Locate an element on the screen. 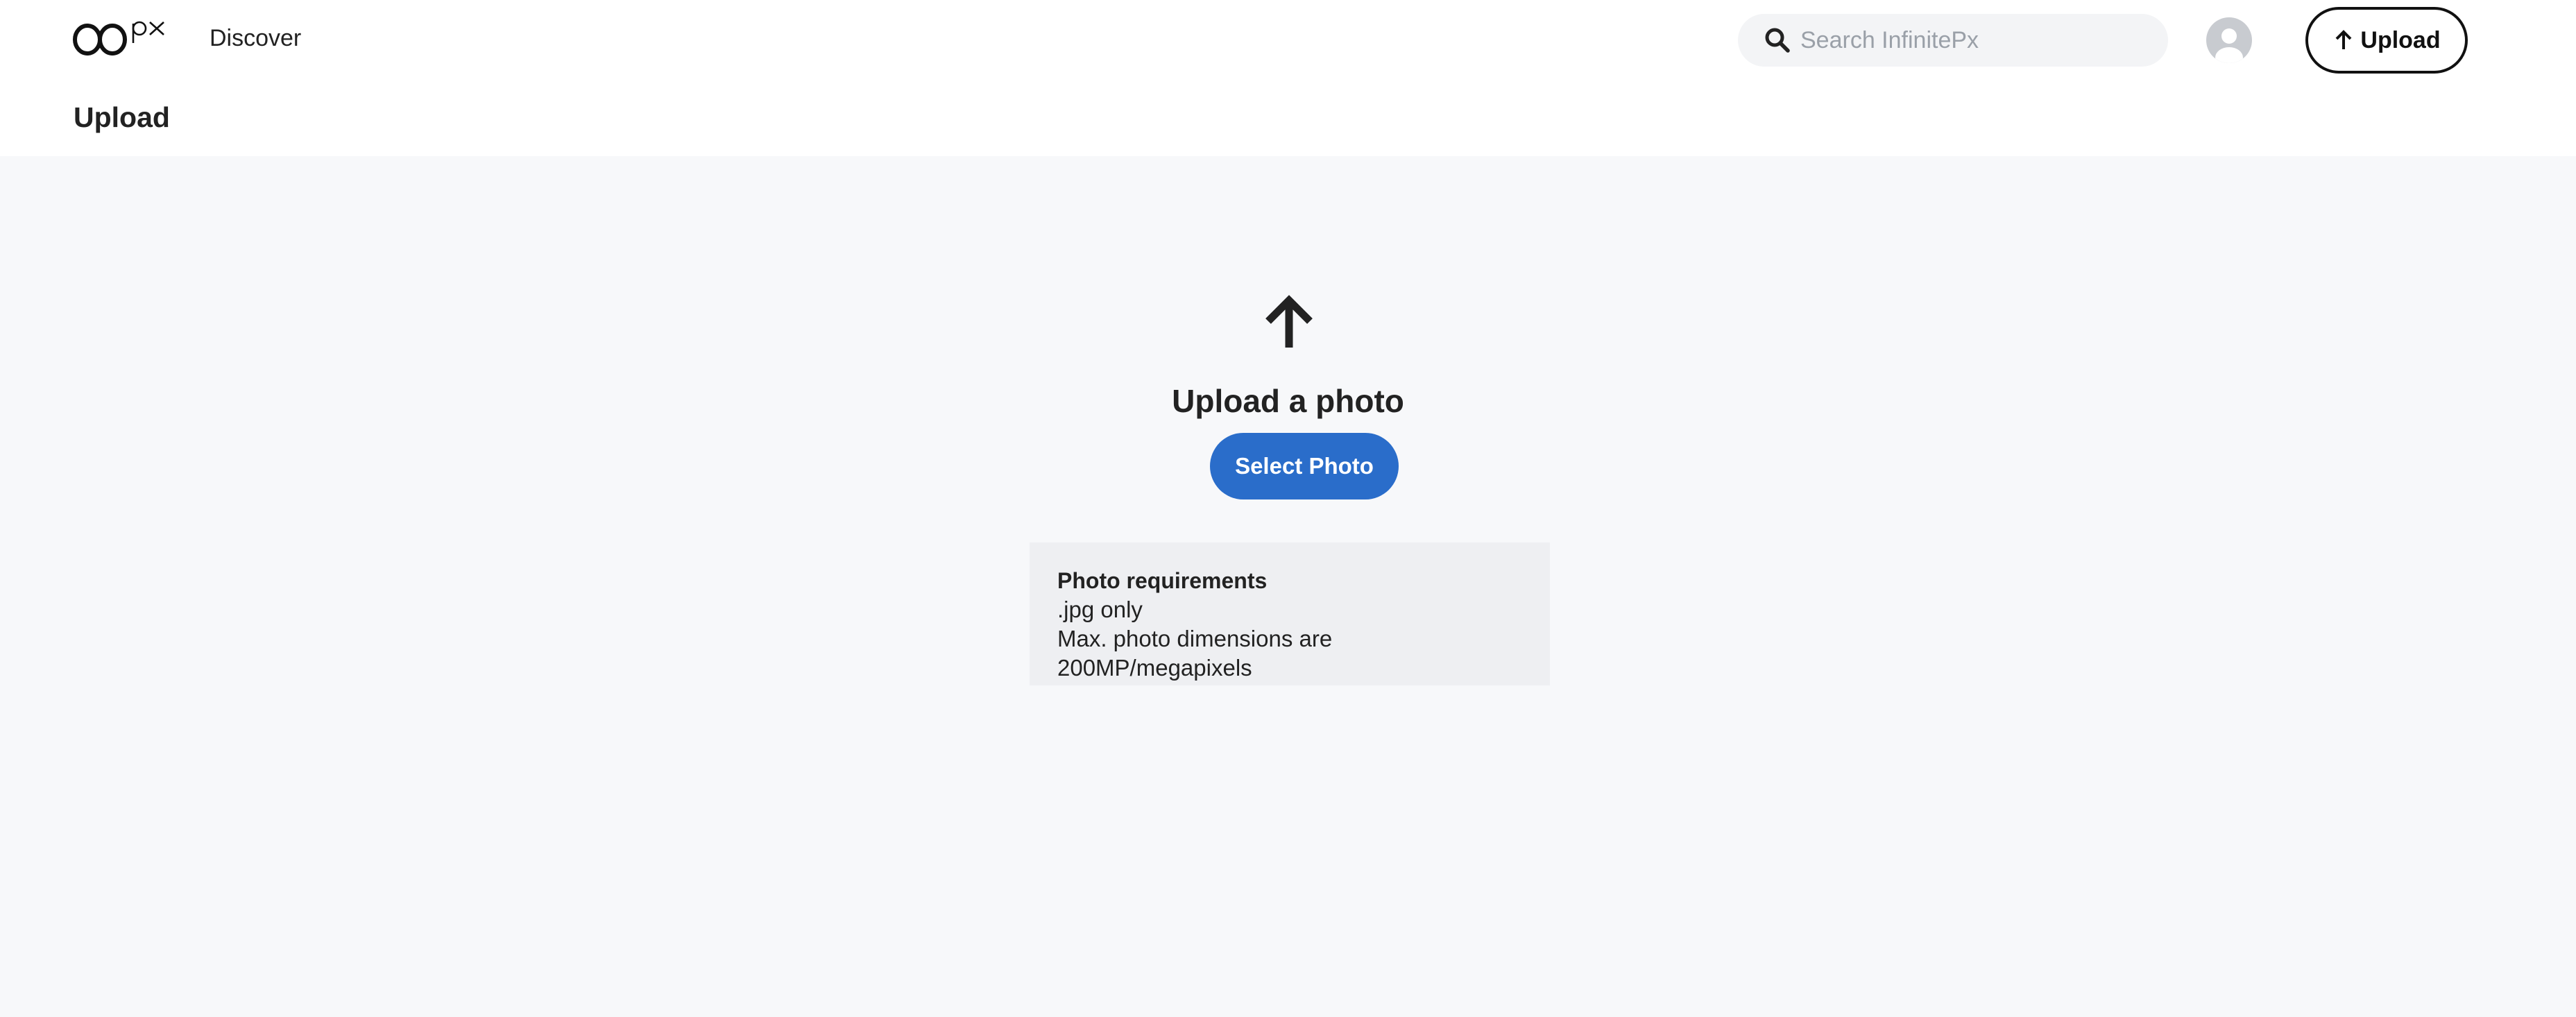  user-avatar is located at coordinates (2229, 40).